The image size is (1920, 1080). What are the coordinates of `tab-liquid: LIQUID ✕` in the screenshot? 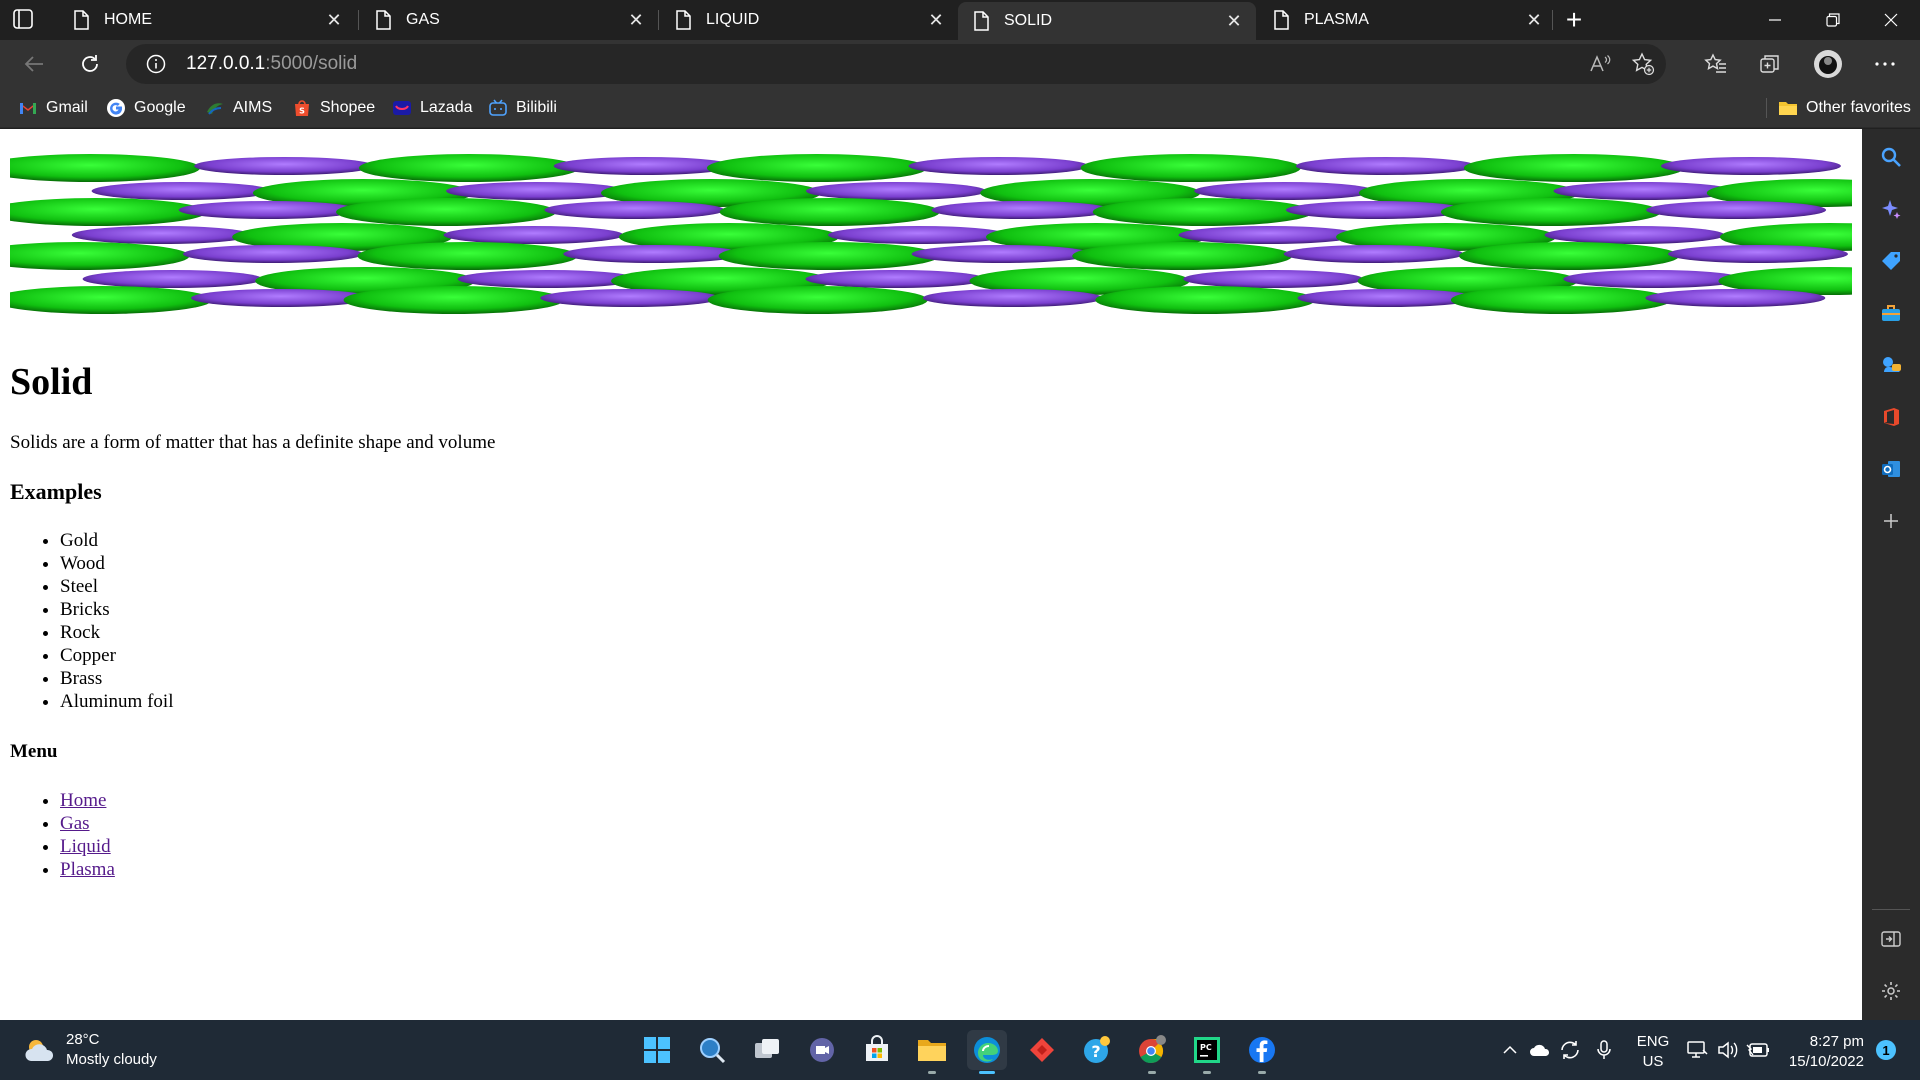 It's located at (809, 20).